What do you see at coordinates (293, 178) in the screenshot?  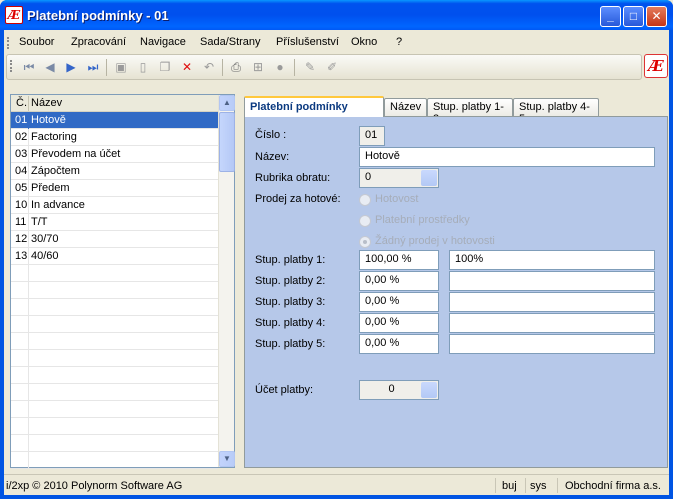 I see `rubrika-obratu-label: Rubrika obratu:` at bounding box center [293, 178].